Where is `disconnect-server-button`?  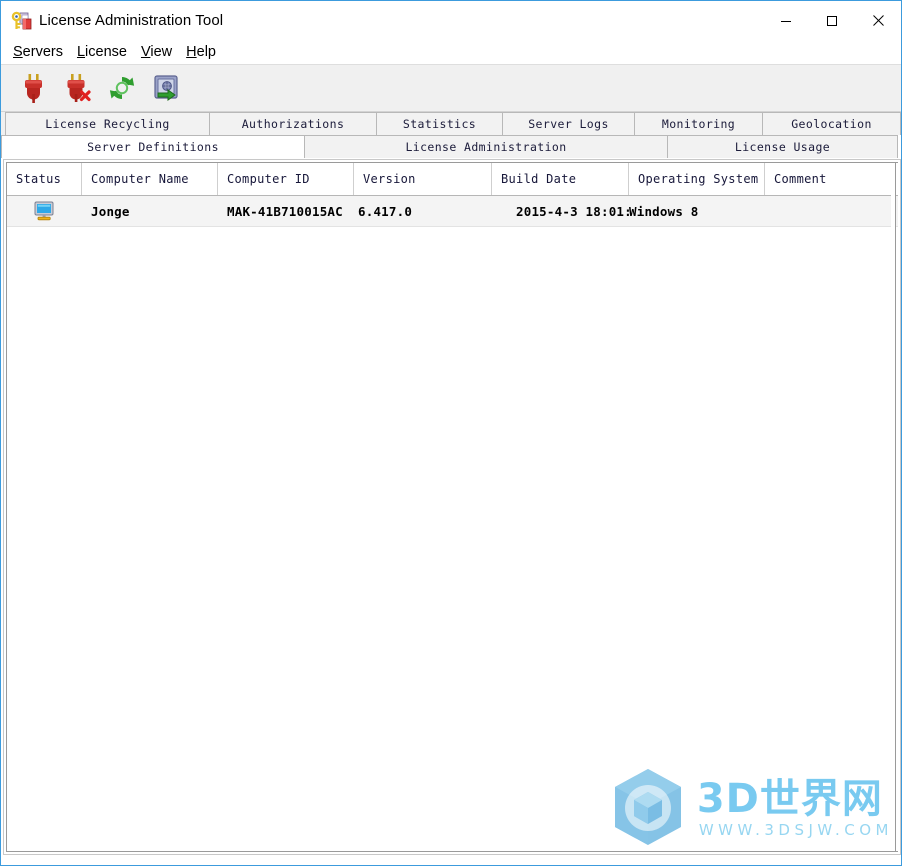
disconnect-server-button is located at coordinates (78, 88).